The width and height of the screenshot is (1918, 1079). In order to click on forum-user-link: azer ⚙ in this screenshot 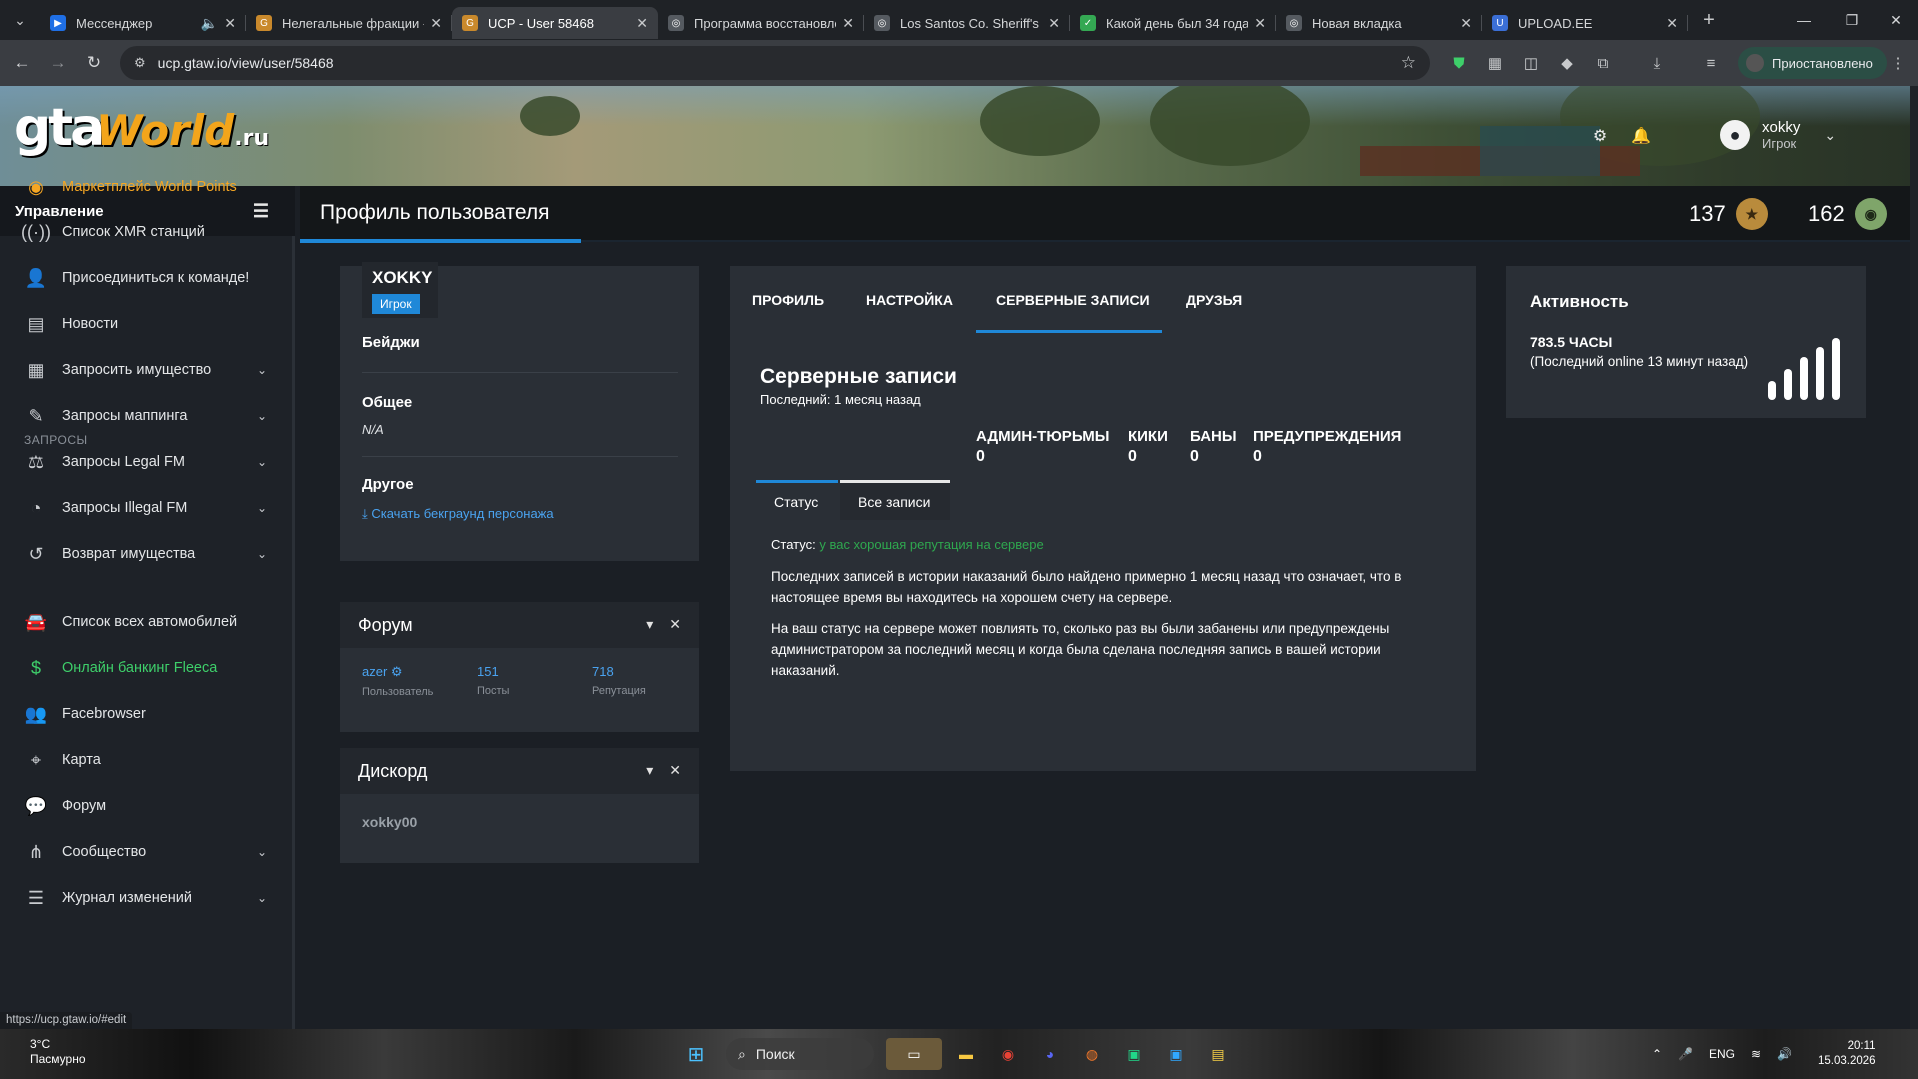, I will do `click(397, 672)`.